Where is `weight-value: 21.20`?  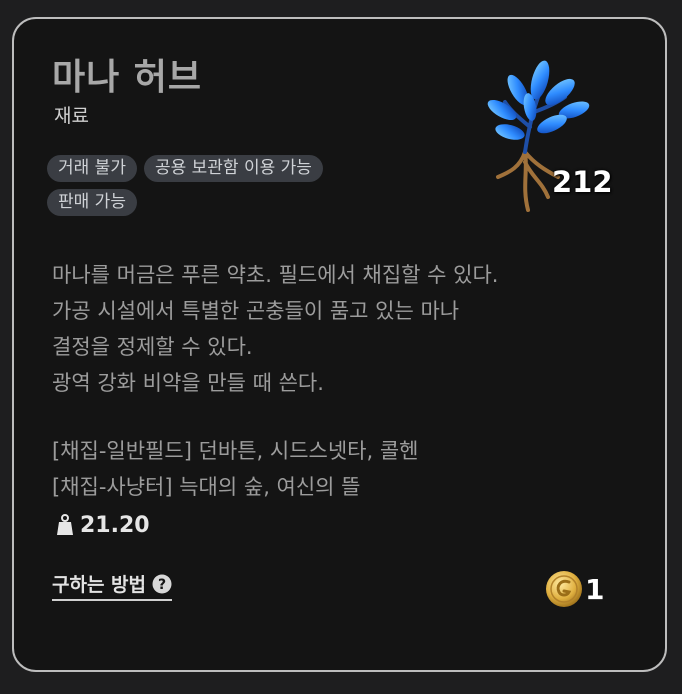 weight-value: 21.20 is located at coordinates (115, 525).